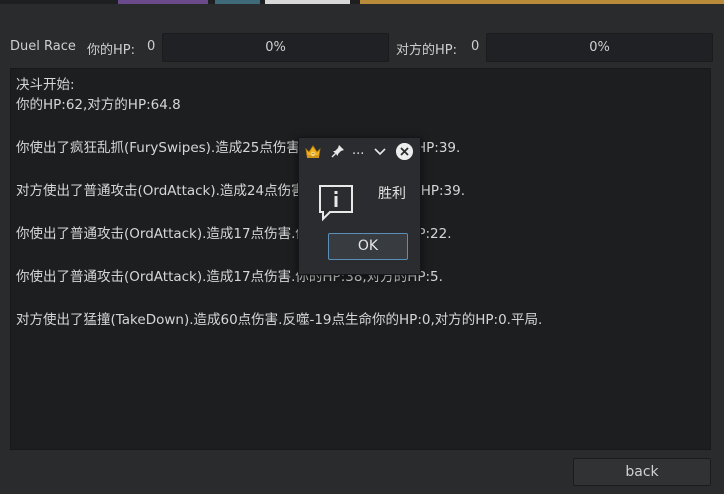 The height and width of the screenshot is (494, 724). Describe the element at coordinates (368, 246) in the screenshot. I see `ok-button: OK` at that location.